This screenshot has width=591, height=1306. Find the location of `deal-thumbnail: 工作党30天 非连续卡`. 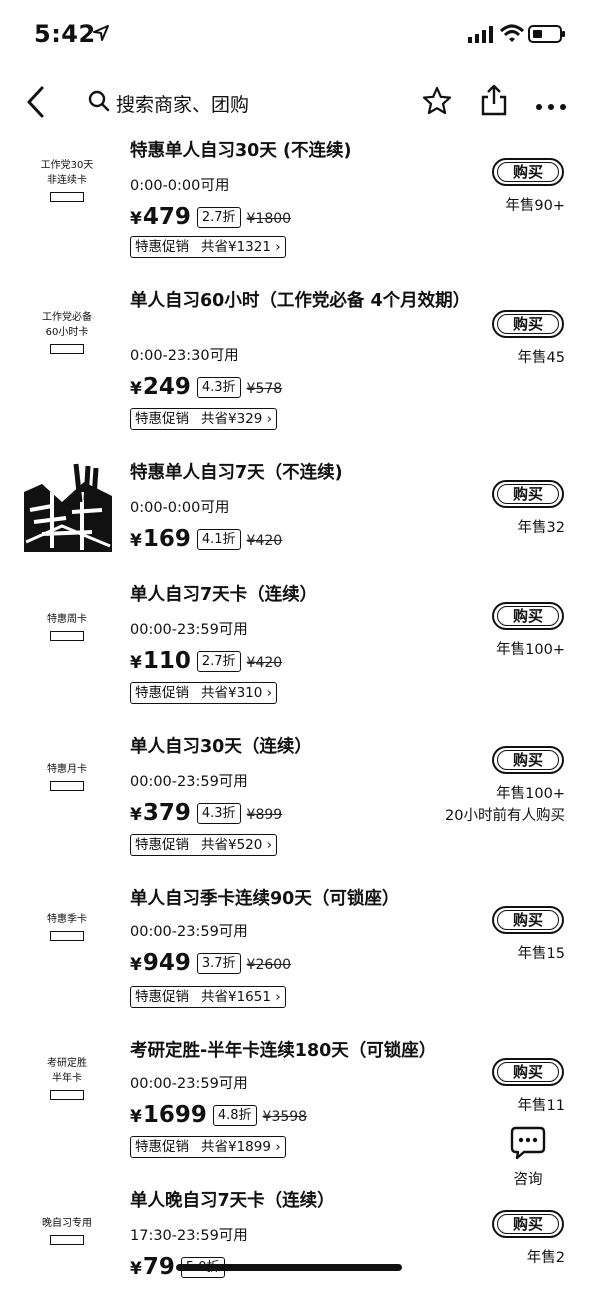

deal-thumbnail: 工作党30天 非连续卡 is located at coordinates (67, 203).